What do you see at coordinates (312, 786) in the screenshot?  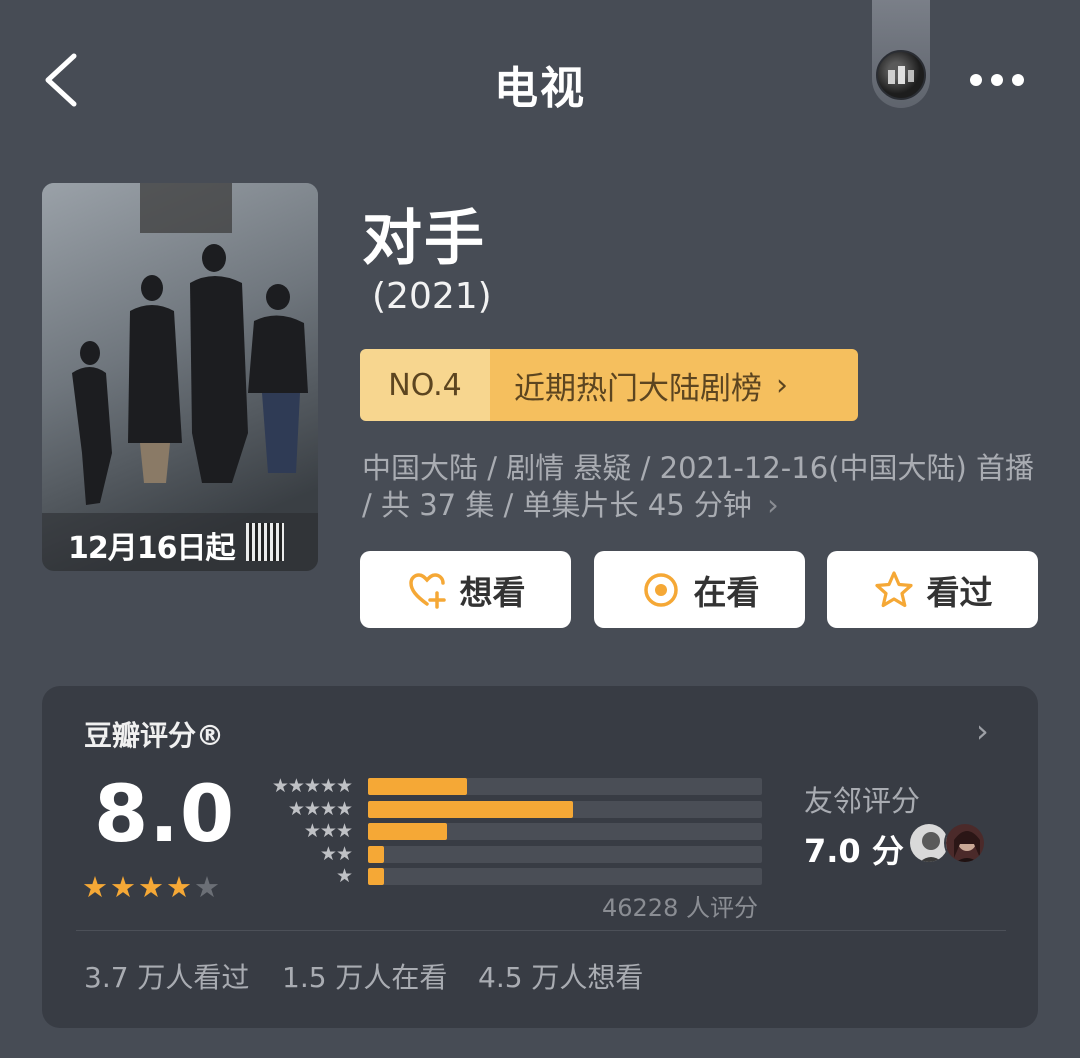 I see `star-level-label: ★★★★★` at bounding box center [312, 786].